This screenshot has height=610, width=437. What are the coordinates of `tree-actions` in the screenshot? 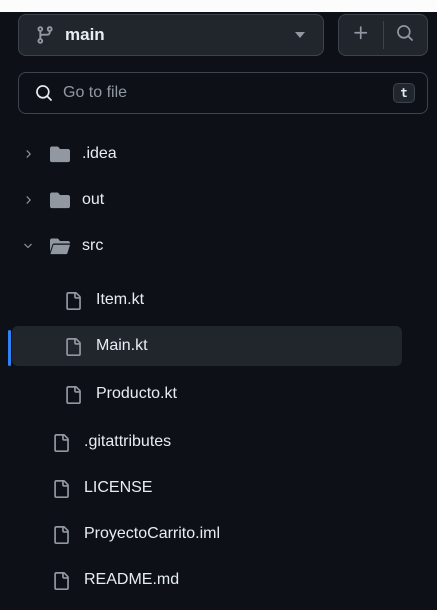 It's located at (383, 35).